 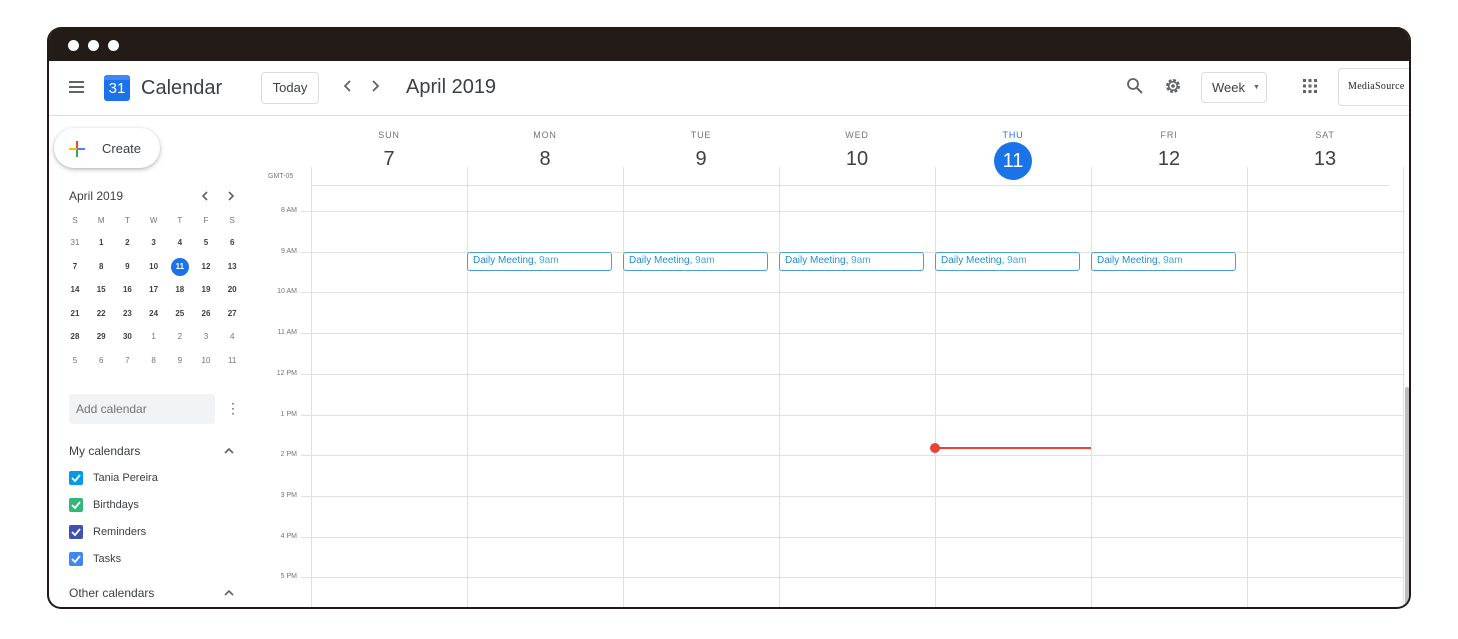 I want to click on hour-label: 12 PM, so click(x=286, y=373).